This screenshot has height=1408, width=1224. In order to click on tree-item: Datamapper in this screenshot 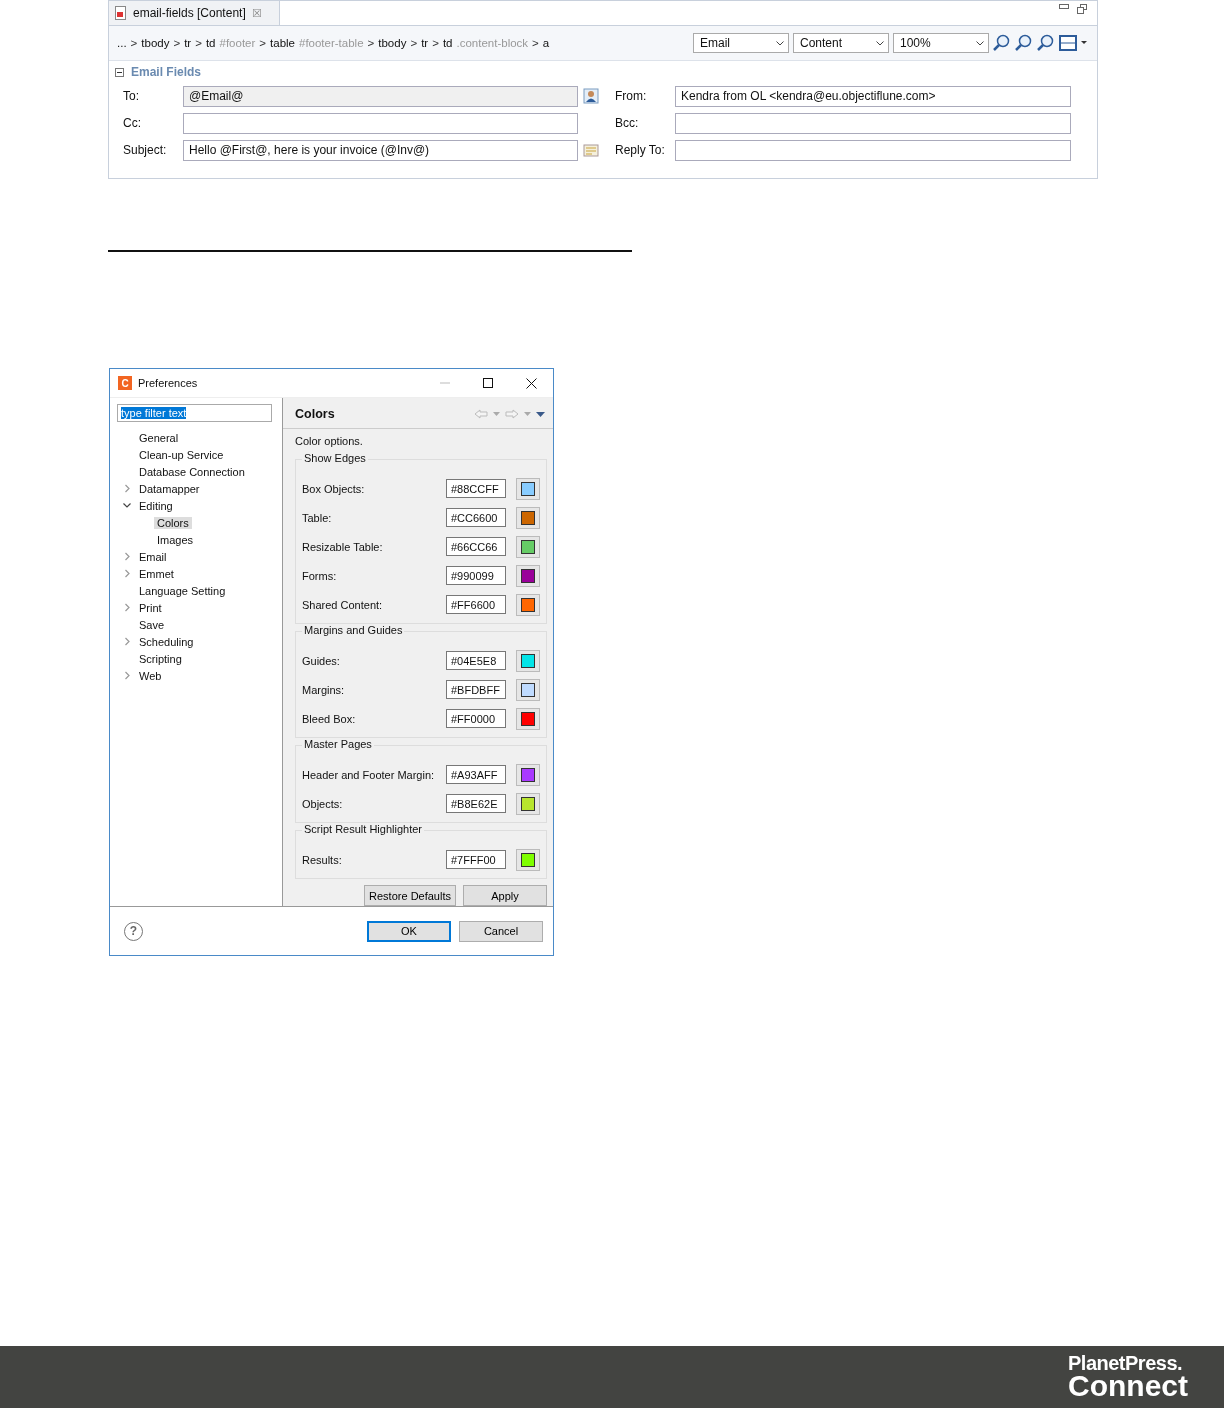, I will do `click(169, 488)`.